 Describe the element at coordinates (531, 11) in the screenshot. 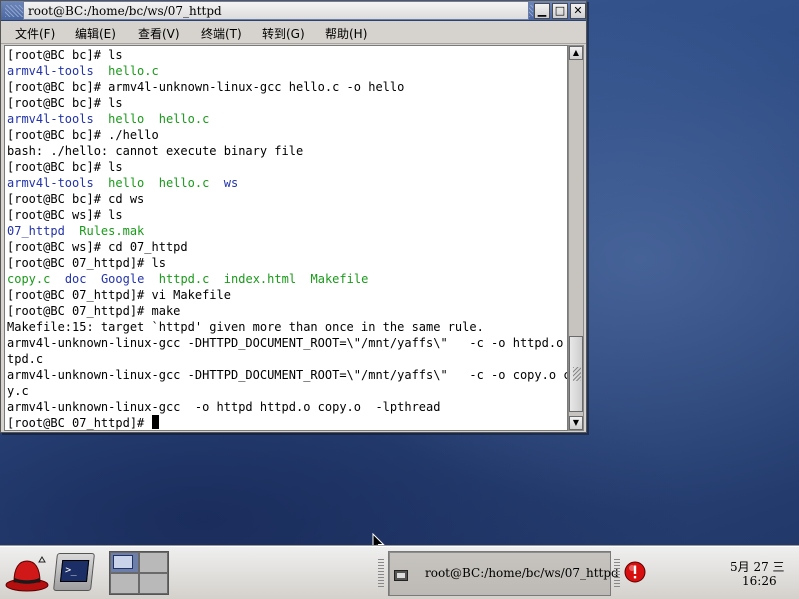

I see `titlebar-grip-right-icon` at that location.